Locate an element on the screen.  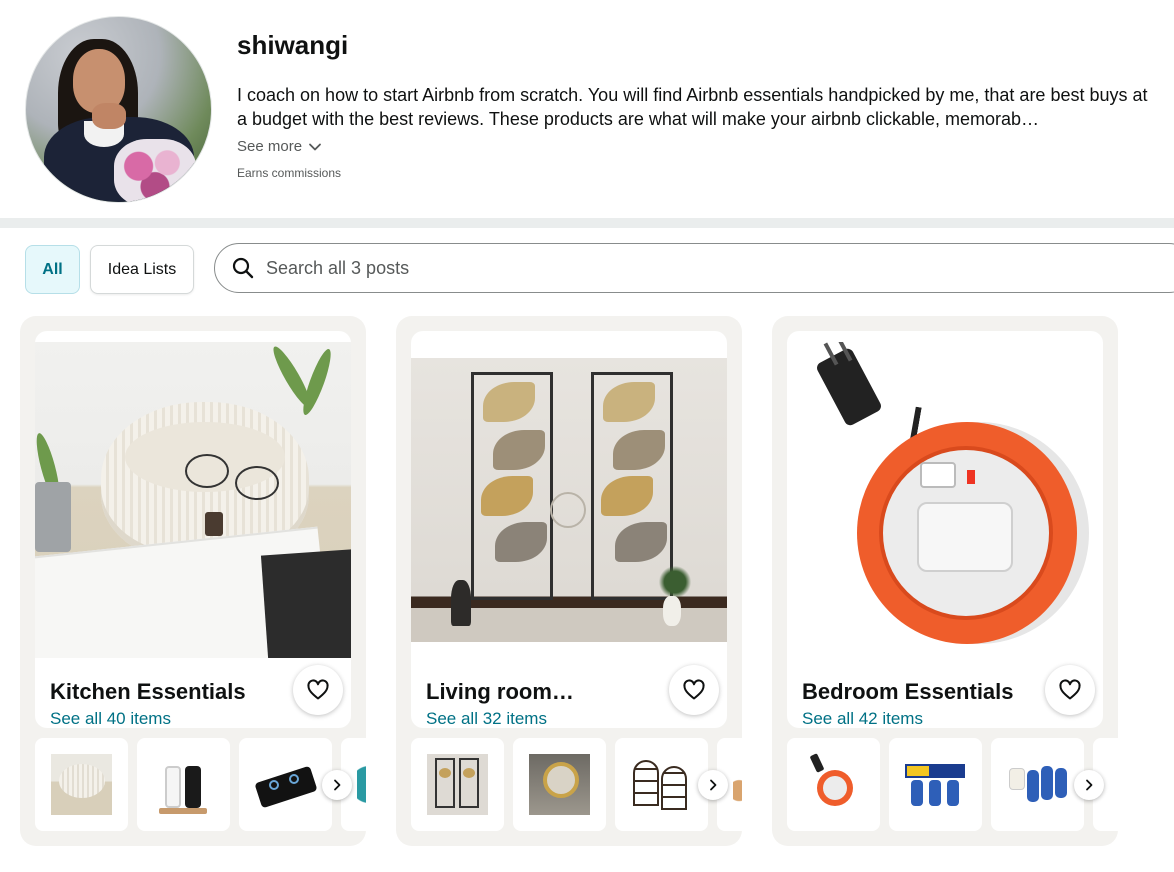
see-more-label: See more is located at coordinates (270, 146).